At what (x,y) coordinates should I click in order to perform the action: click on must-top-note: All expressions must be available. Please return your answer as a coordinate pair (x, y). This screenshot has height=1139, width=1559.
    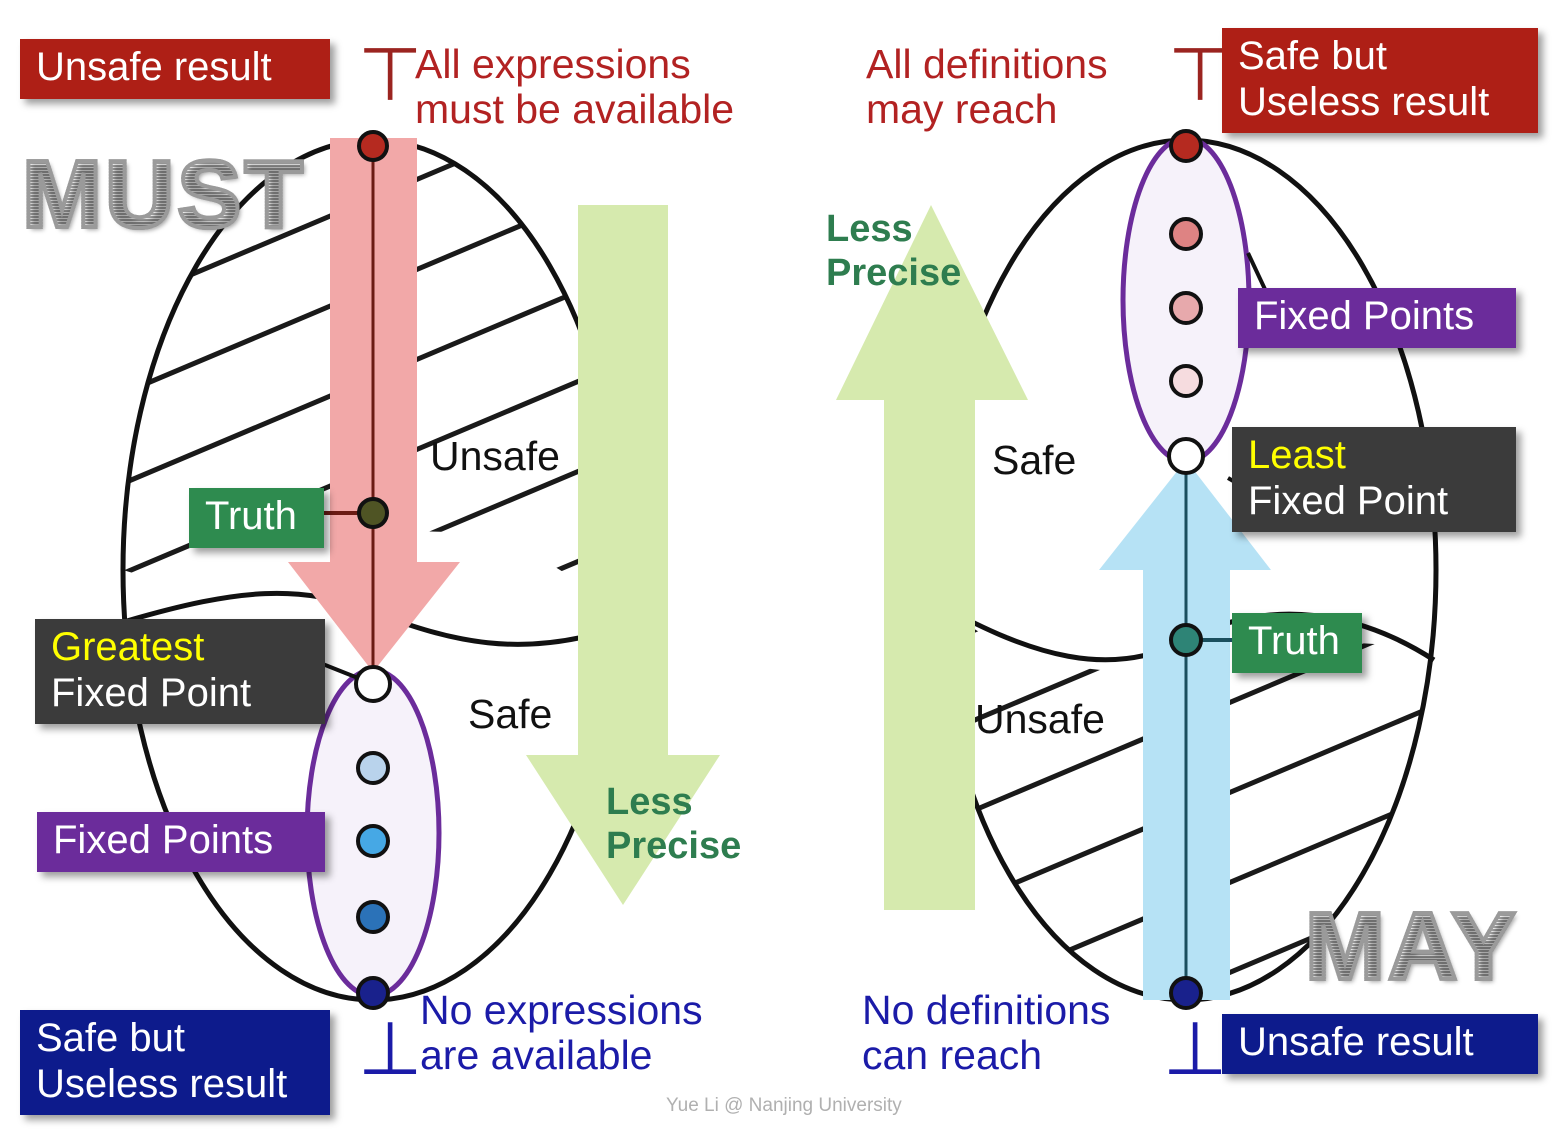
    Looking at the image, I should click on (575, 87).